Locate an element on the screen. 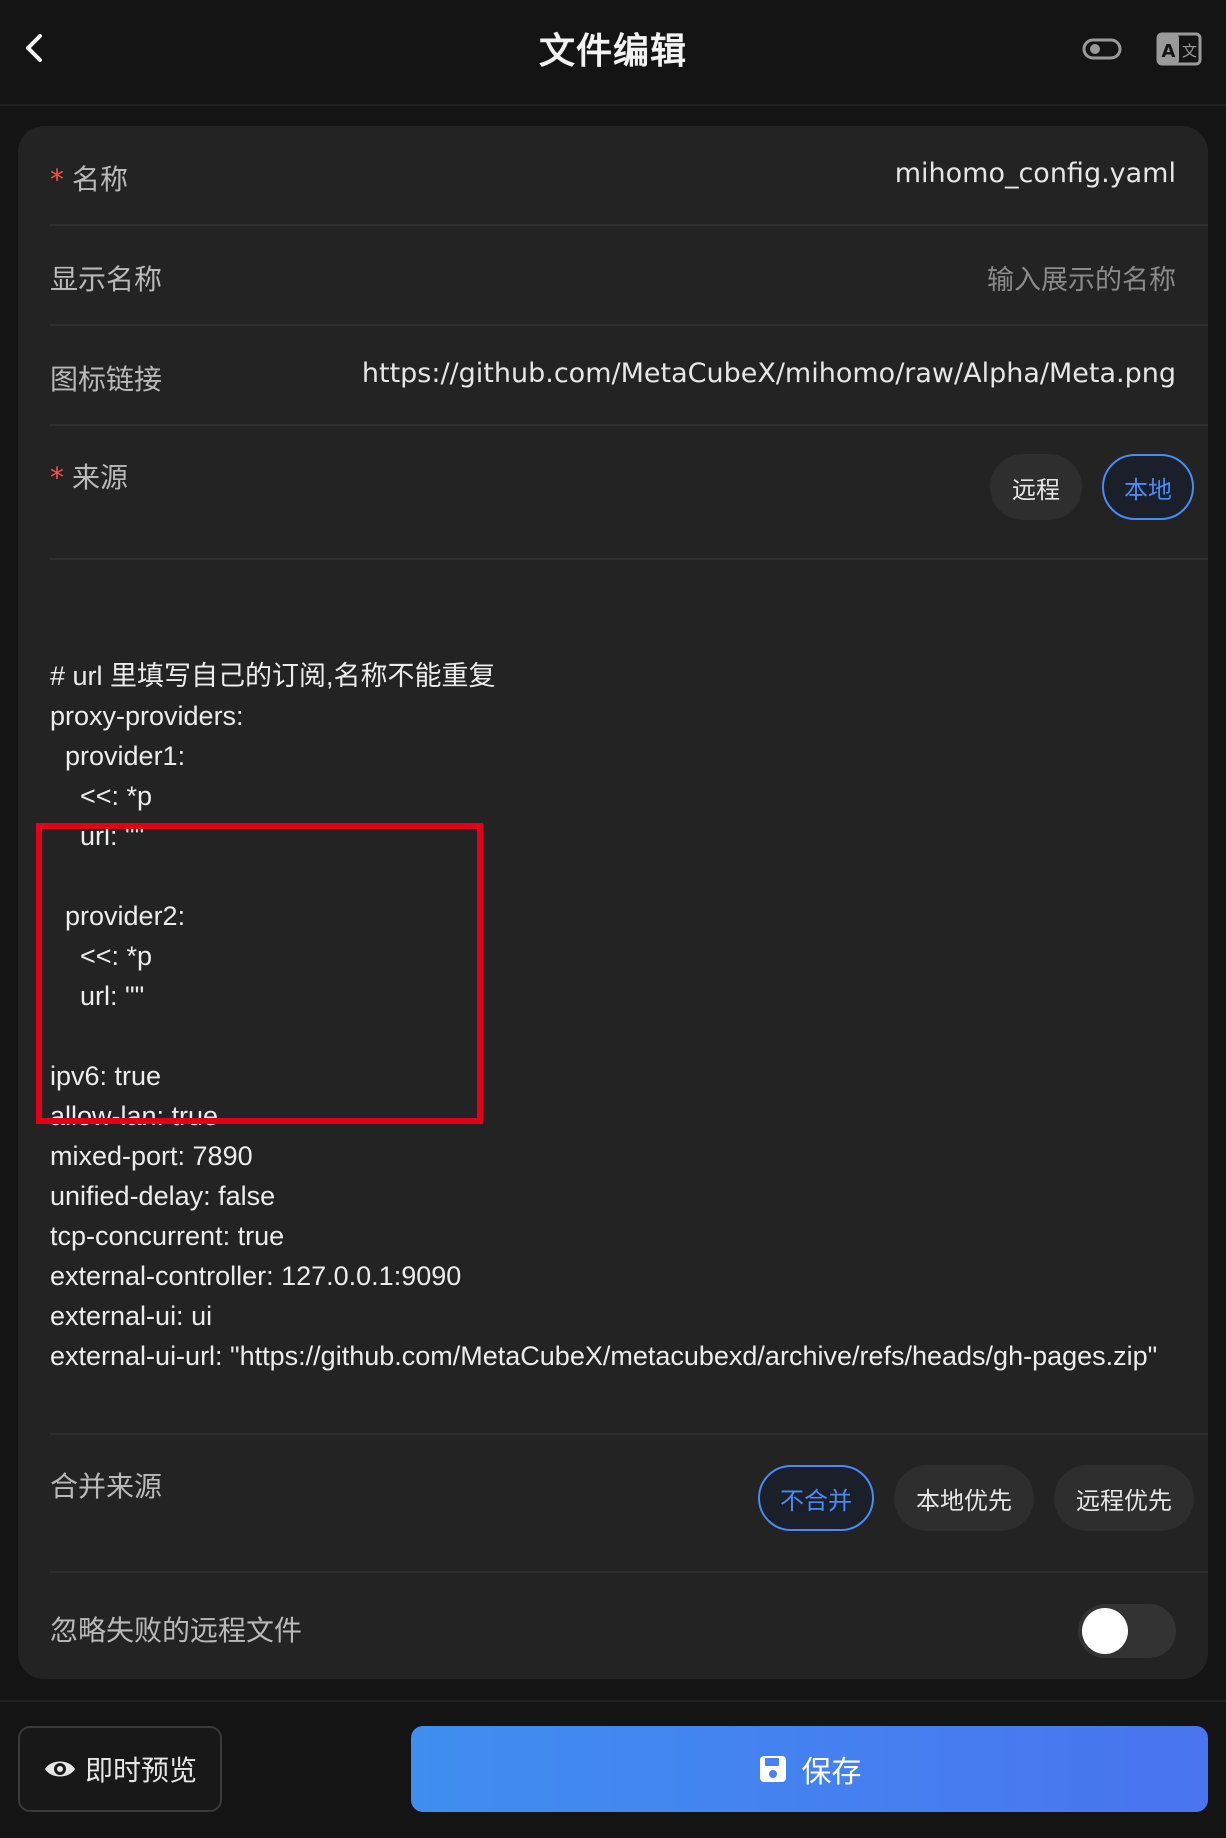 The width and height of the screenshot is (1226, 1838). code-line: mixed-port: 7890 is located at coordinates (151, 1156).